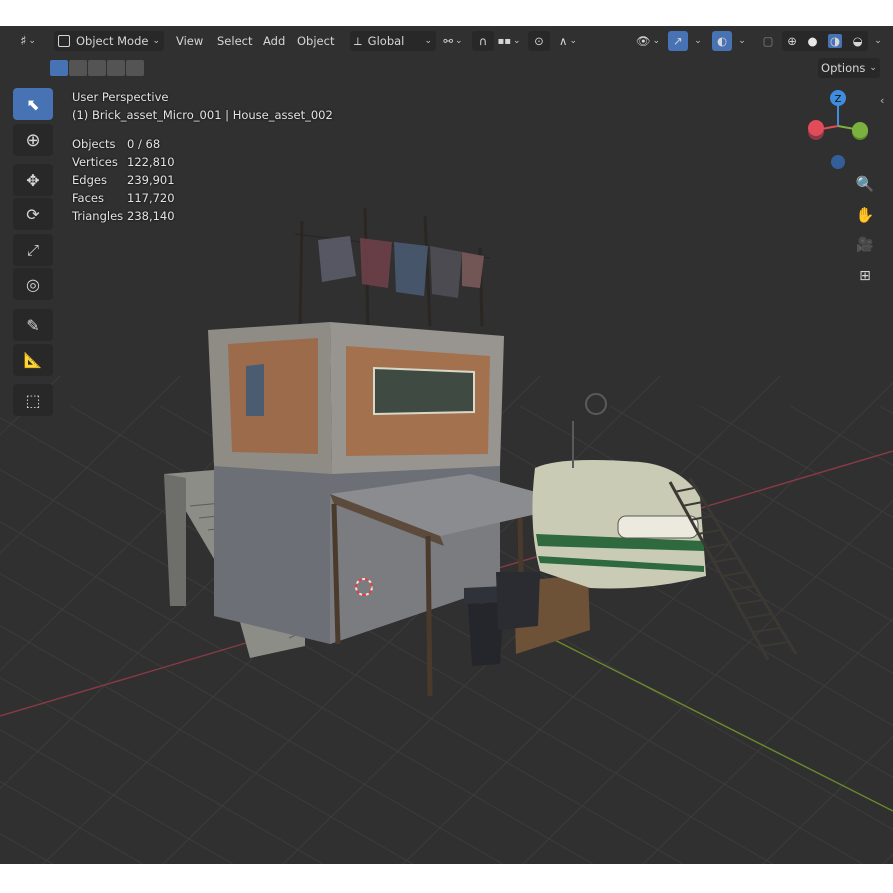 The width and height of the screenshot is (893, 893). I want to click on transform-tool: ◎, so click(33, 284).